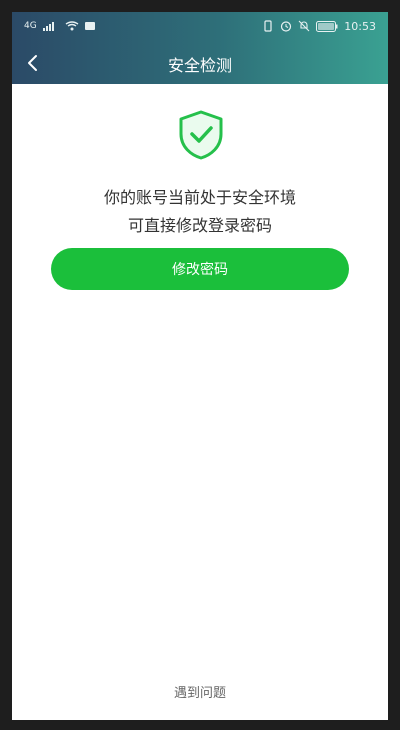 This screenshot has width=400, height=730. I want to click on wifi-icon, so click(72, 26).